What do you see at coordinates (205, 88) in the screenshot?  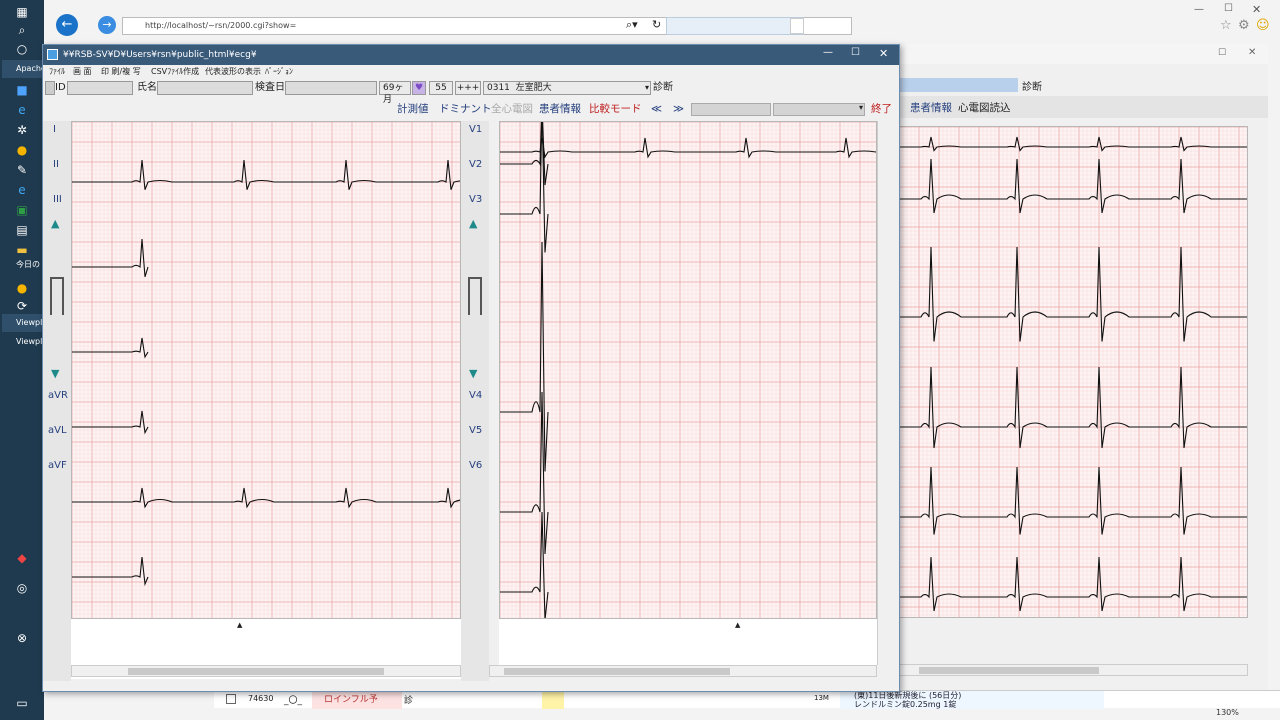 I see `name-field` at bounding box center [205, 88].